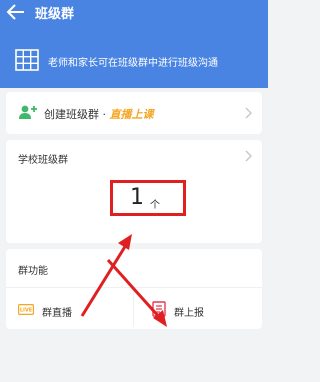  Describe the element at coordinates (43, 160) in the screenshot. I see `school-groups-label: 学校班级群` at that location.